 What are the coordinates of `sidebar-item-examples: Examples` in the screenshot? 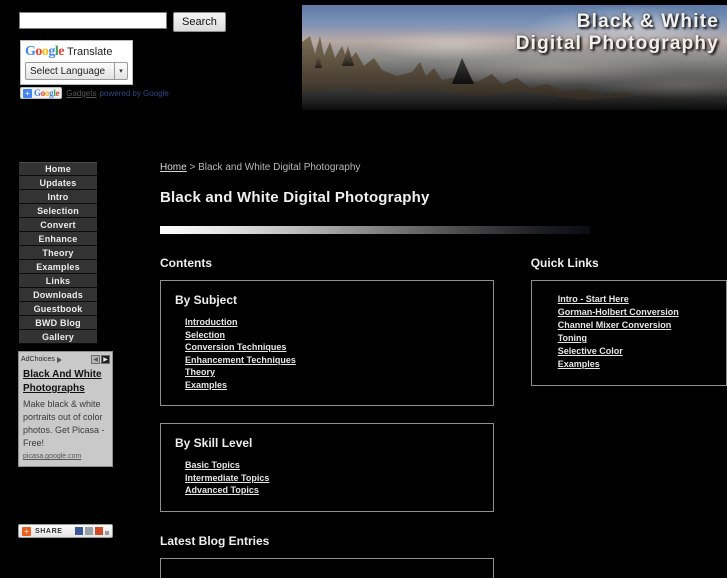 It's located at (58, 267).